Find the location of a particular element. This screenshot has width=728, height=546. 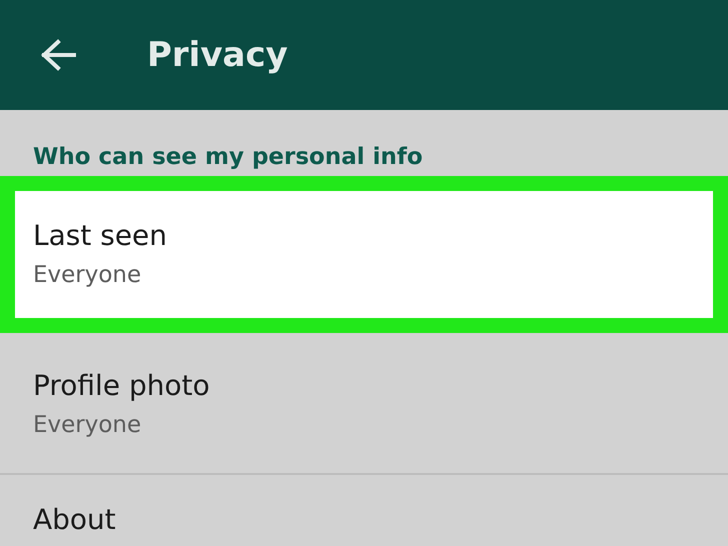

setting-title: Profile photo is located at coordinates (122, 385).